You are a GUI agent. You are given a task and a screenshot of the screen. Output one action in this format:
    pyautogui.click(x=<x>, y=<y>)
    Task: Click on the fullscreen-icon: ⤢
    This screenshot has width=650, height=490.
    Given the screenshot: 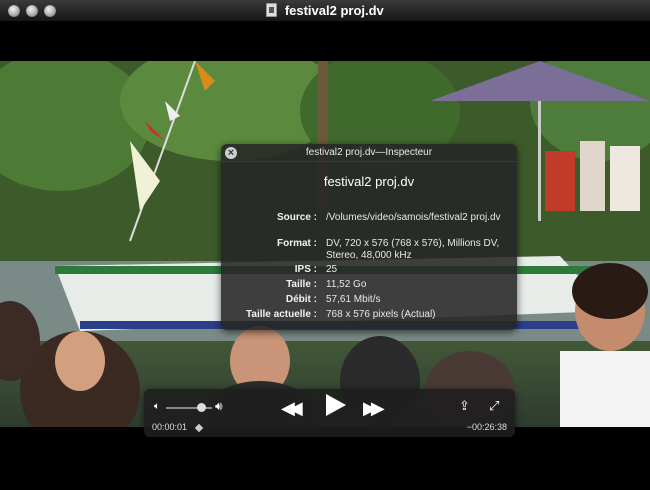 What is the action you would take?
    pyautogui.click(x=494, y=406)
    